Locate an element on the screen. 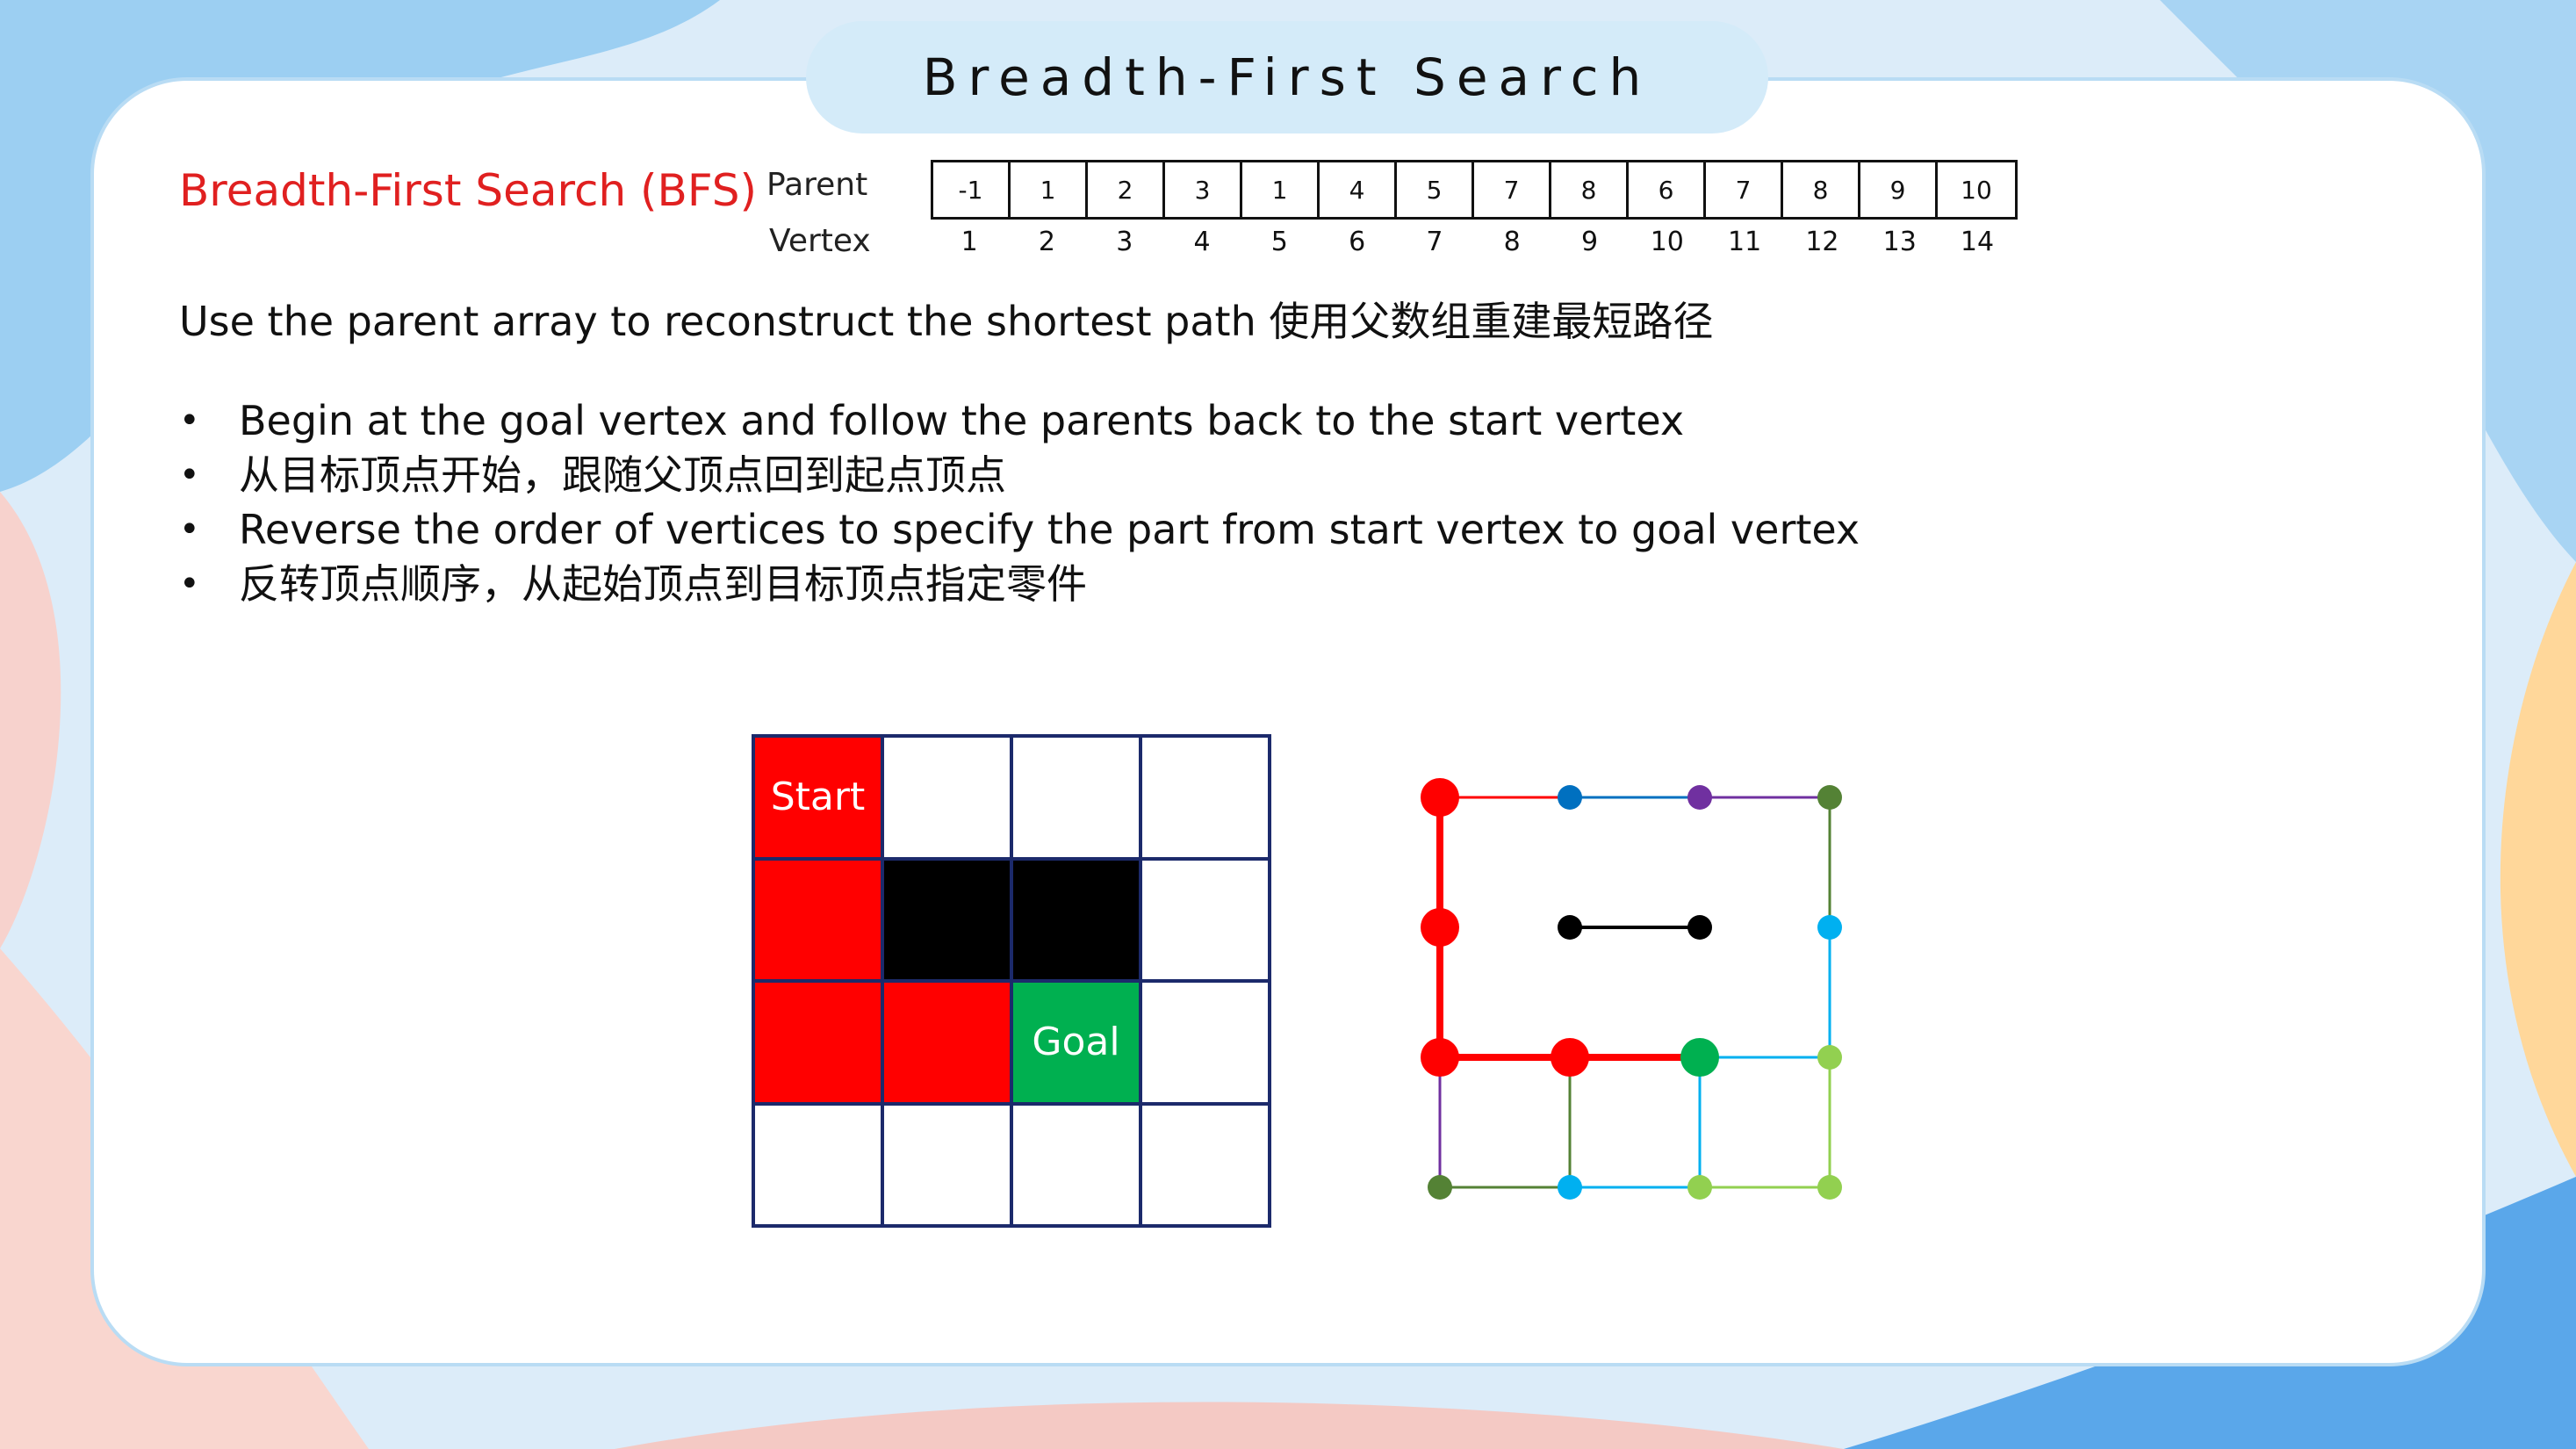  parent-cell: -1 is located at coordinates (972, 189).